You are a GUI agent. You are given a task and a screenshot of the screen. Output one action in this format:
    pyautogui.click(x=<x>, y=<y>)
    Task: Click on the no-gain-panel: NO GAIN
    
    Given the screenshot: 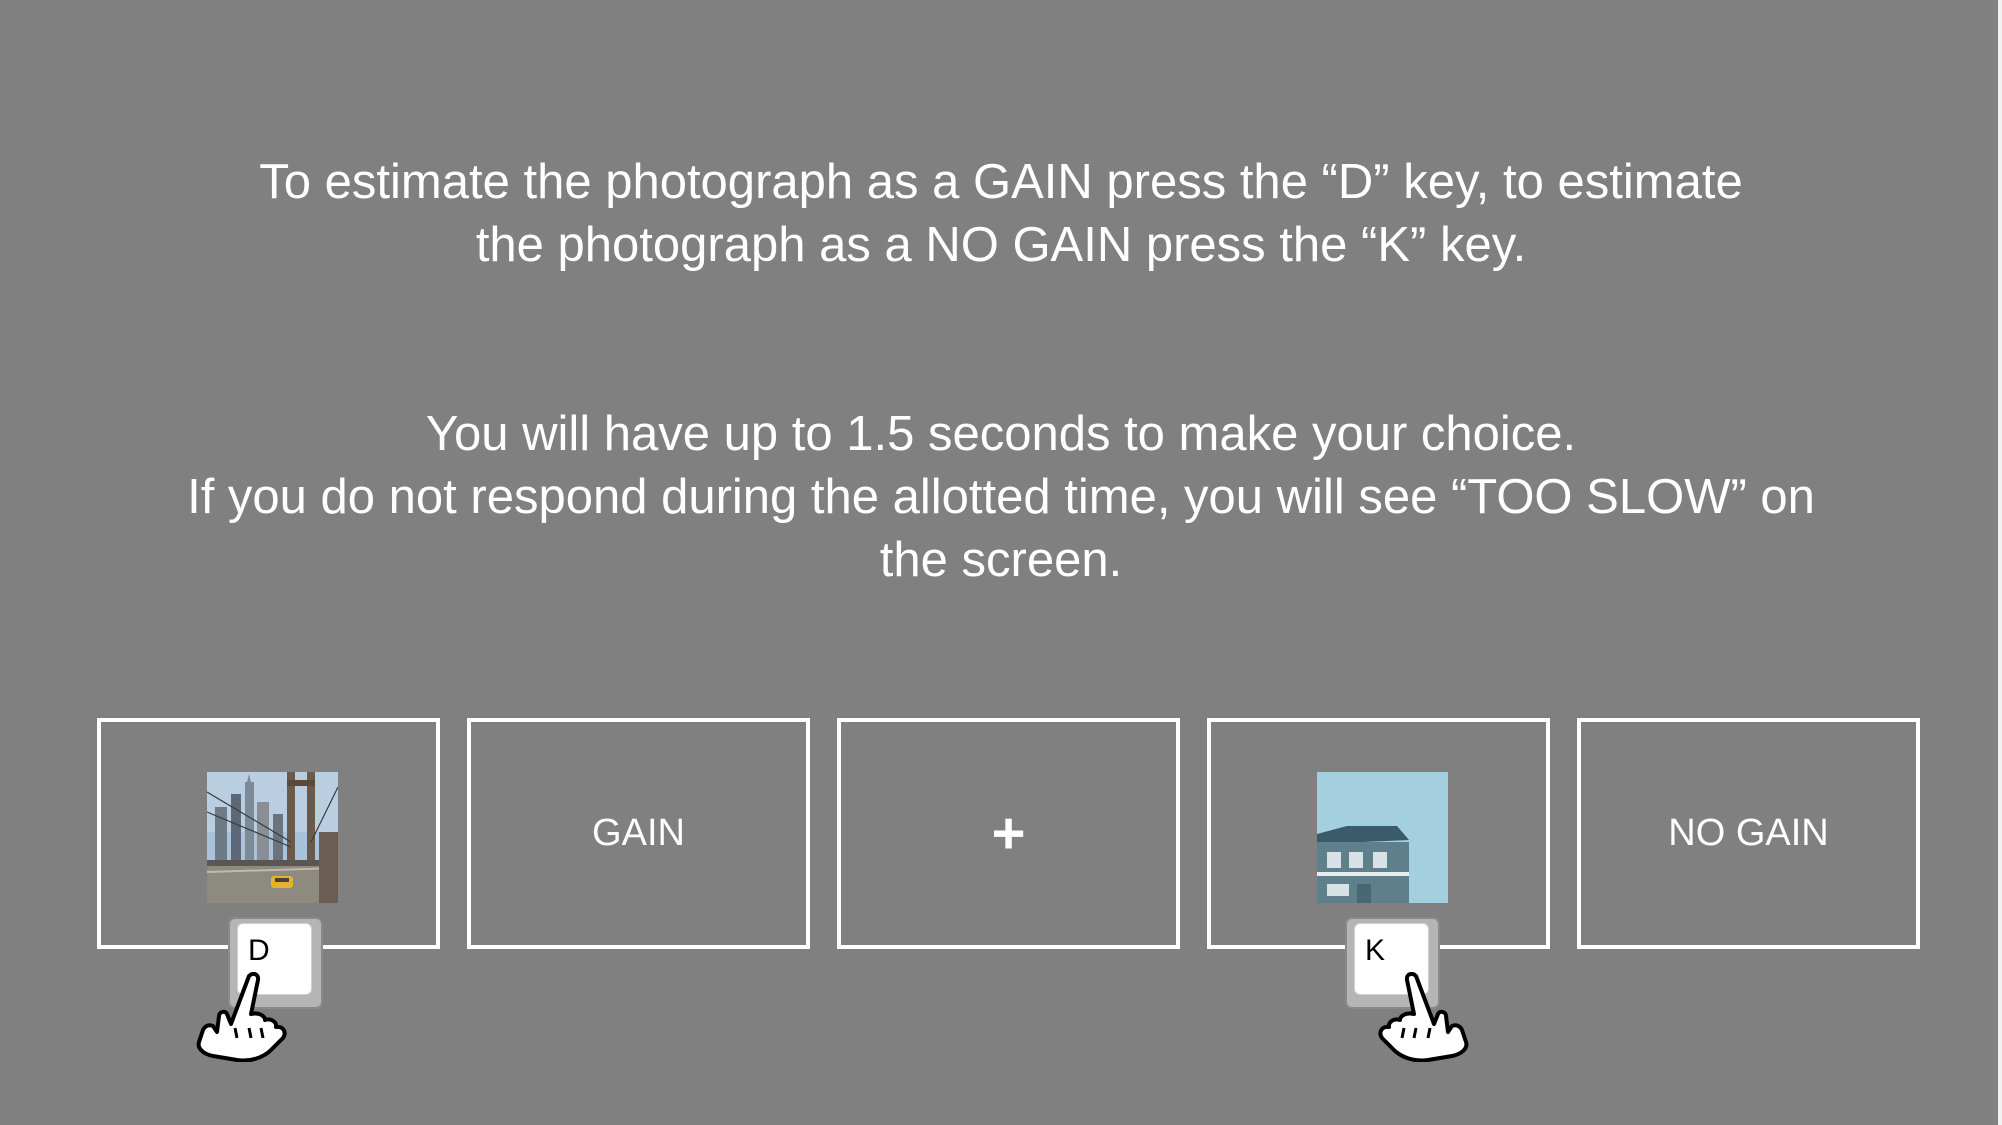 What is the action you would take?
    pyautogui.click(x=1748, y=833)
    